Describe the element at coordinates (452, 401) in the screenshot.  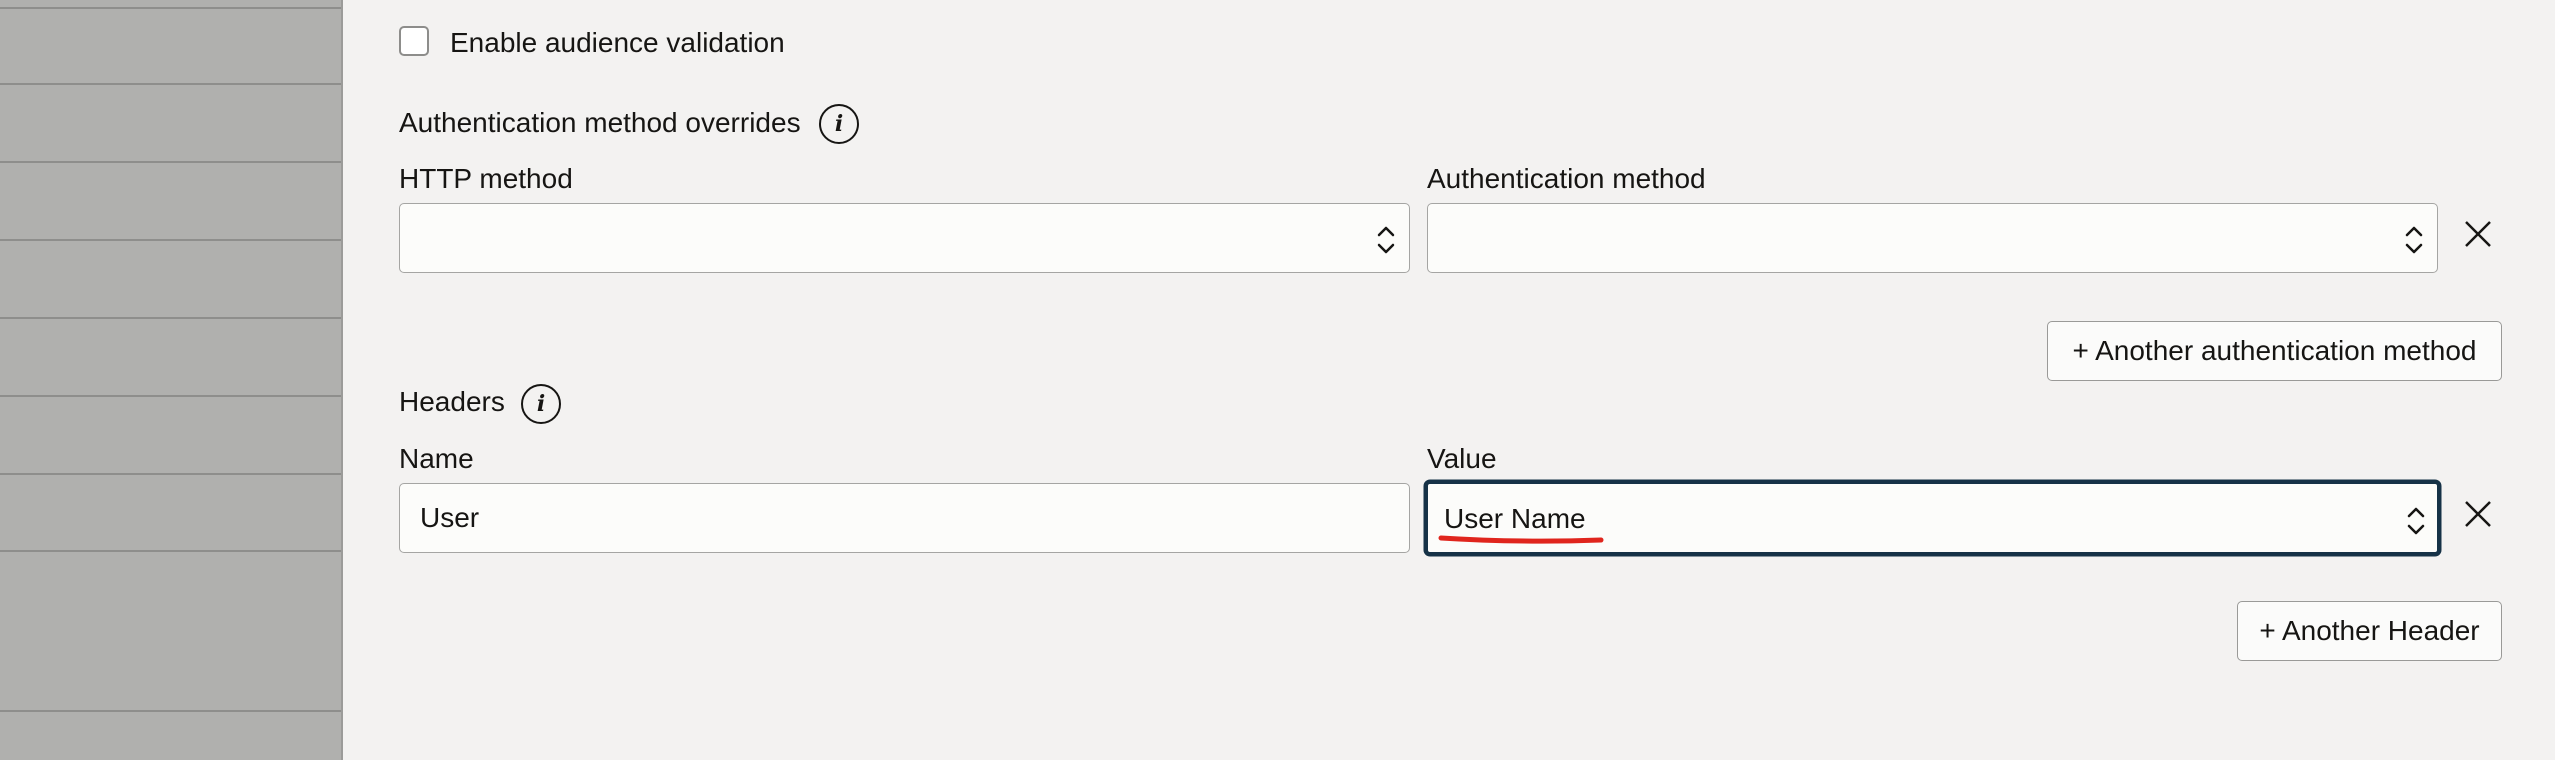
I see `headers-title: Headers` at that location.